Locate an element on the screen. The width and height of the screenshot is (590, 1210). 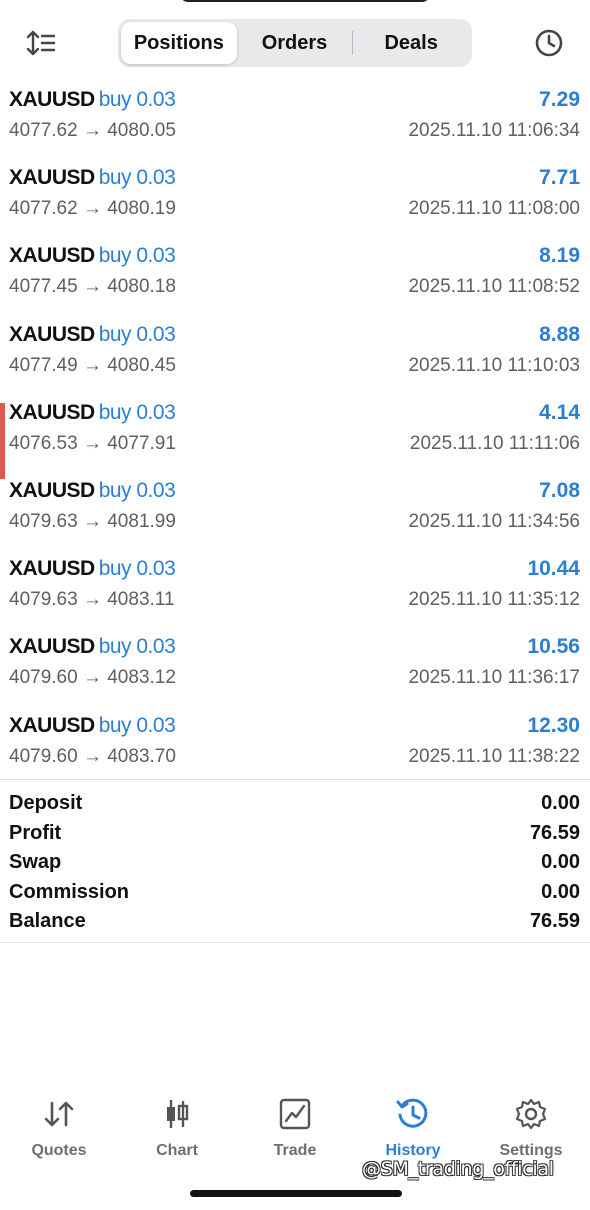
deal-prices: 4079.60 → 4083.12 is located at coordinates (92, 678).